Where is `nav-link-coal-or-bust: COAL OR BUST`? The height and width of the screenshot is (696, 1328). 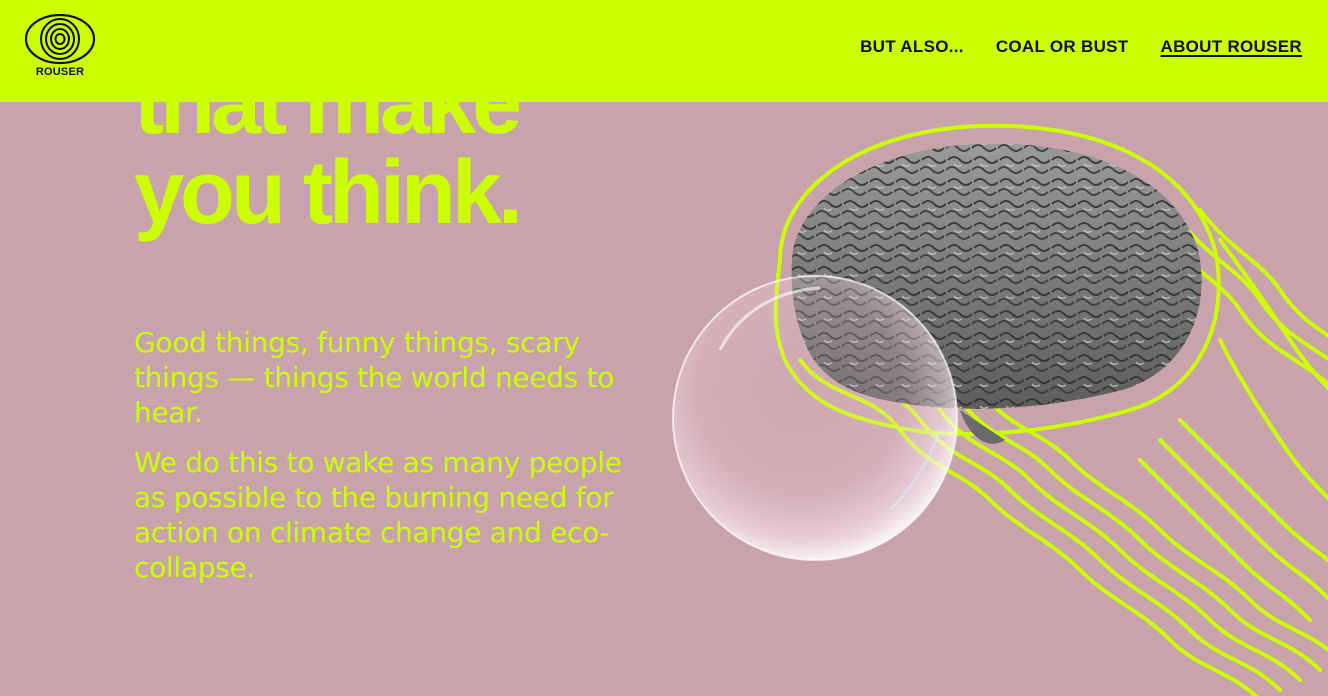 nav-link-coal-or-bust: COAL OR BUST is located at coordinates (1062, 47).